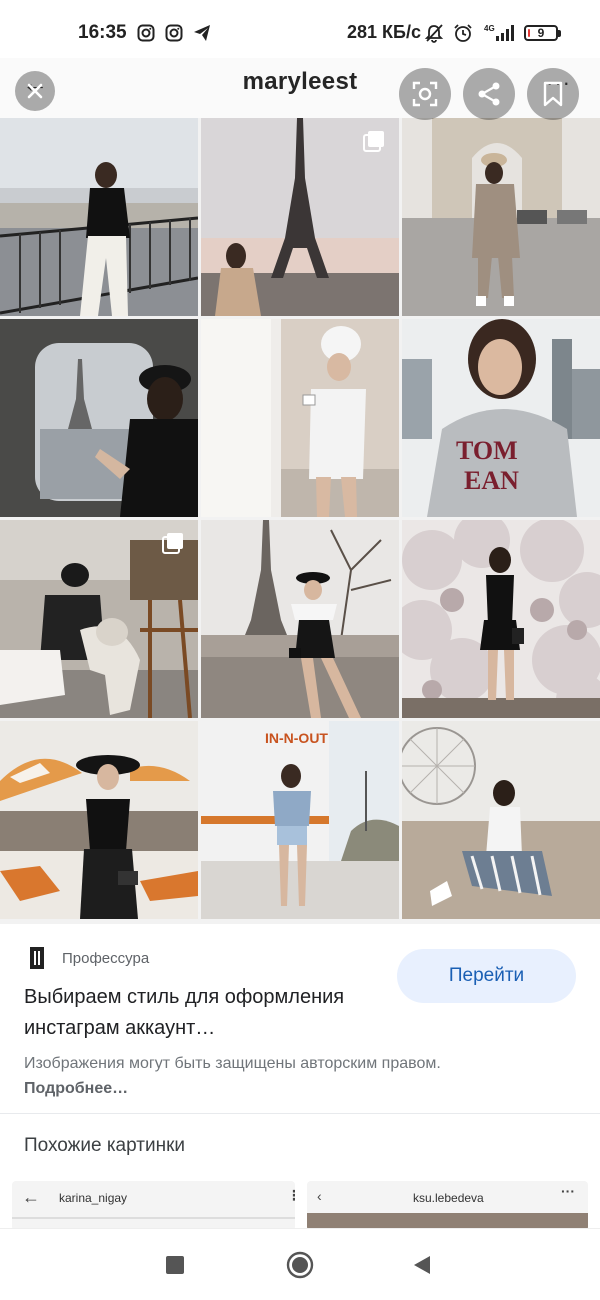 Image resolution: width=600 pixels, height=1300 pixels. What do you see at coordinates (568, 1191) in the screenshot?
I see `more-dots-icon: ···` at bounding box center [568, 1191].